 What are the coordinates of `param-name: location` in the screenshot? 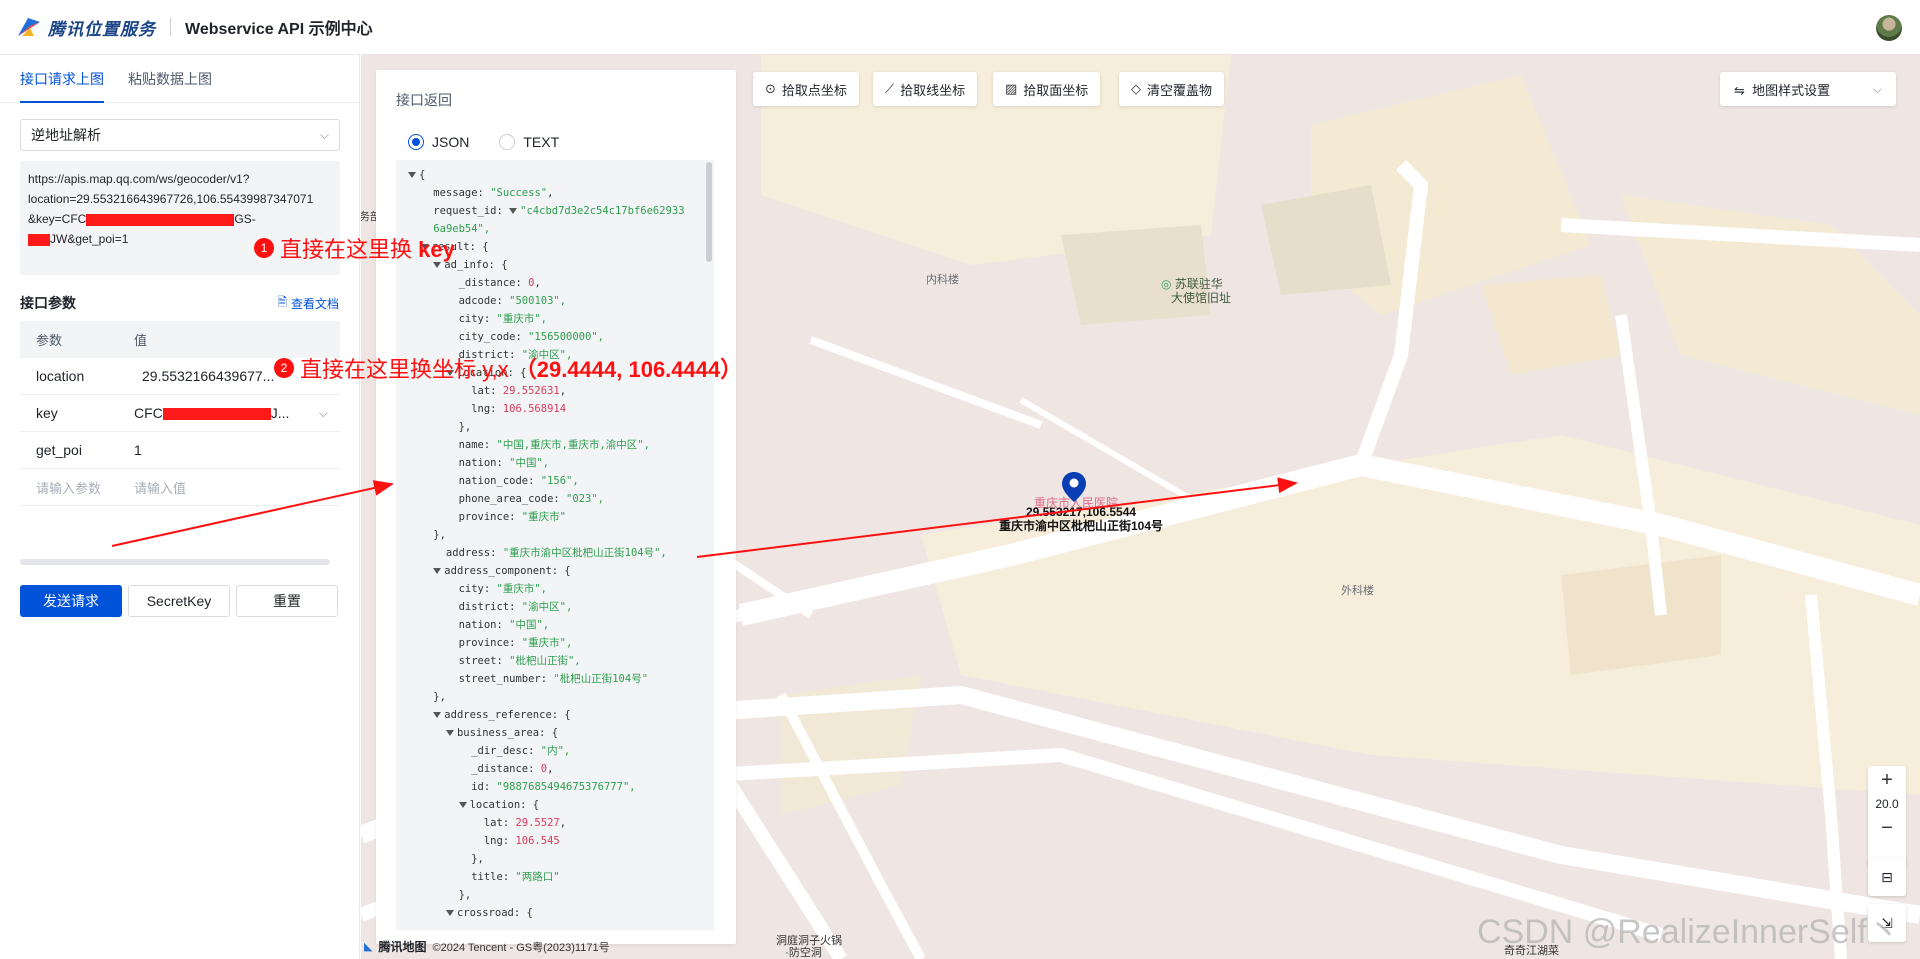 It's located at (60, 376).